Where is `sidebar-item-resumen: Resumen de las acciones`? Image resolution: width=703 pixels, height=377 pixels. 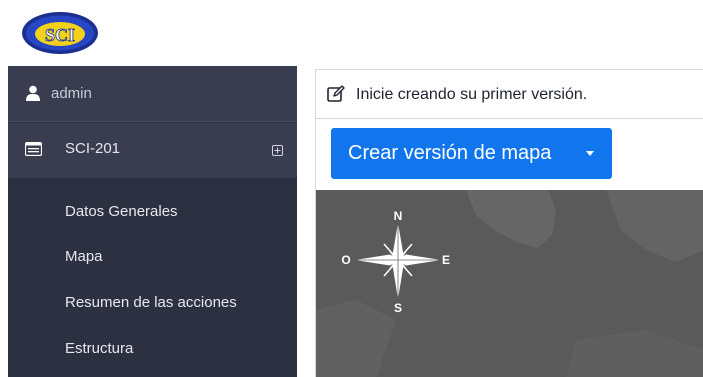
sidebar-item-resumen: Resumen de las acciones is located at coordinates (151, 302).